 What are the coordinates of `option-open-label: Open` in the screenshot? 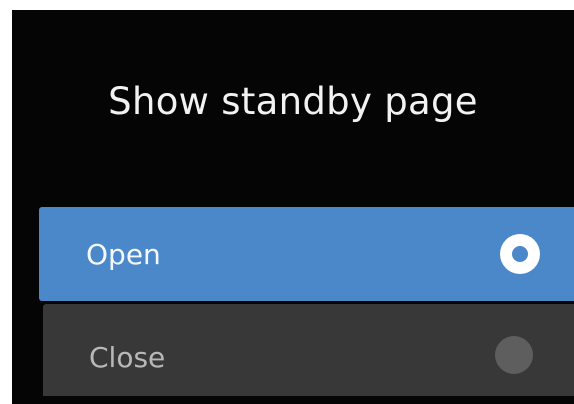 It's located at (123, 254).